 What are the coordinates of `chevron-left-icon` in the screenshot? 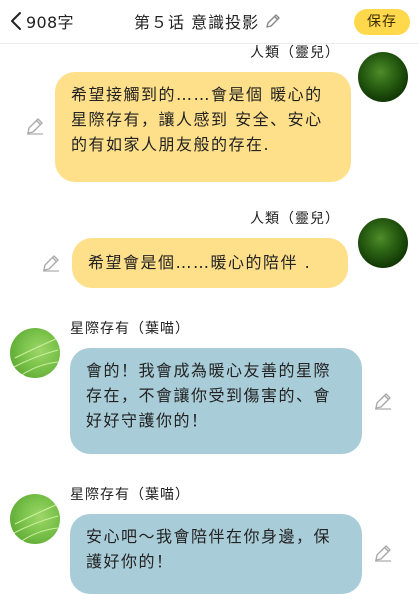 It's located at (16, 21).